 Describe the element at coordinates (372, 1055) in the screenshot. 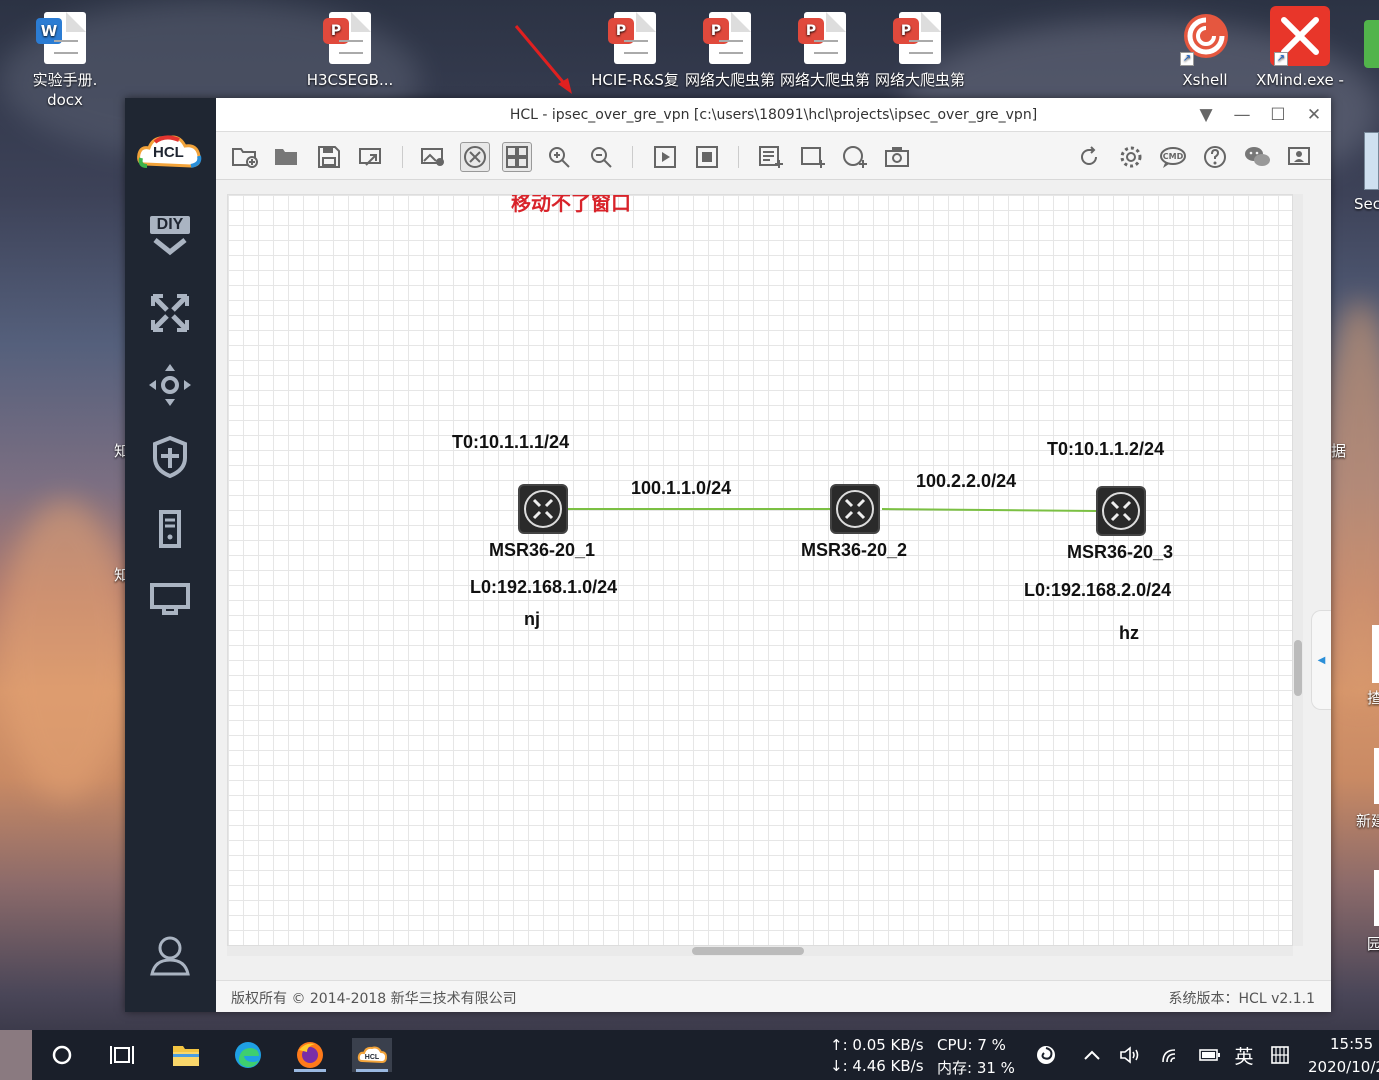

I see `taskbar-hcl: HCL` at that location.